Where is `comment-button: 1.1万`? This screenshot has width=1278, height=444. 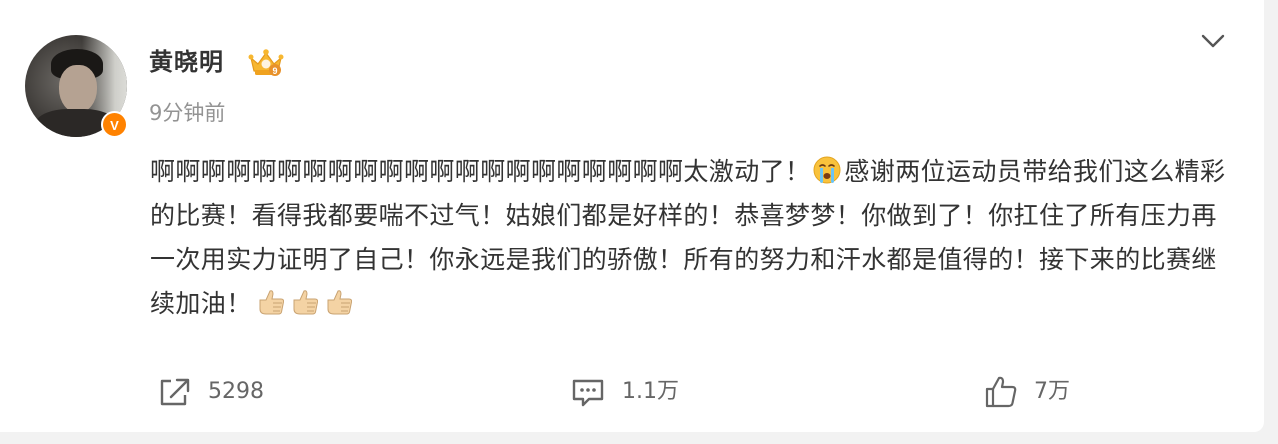 comment-button: 1.1万 is located at coordinates (624, 392).